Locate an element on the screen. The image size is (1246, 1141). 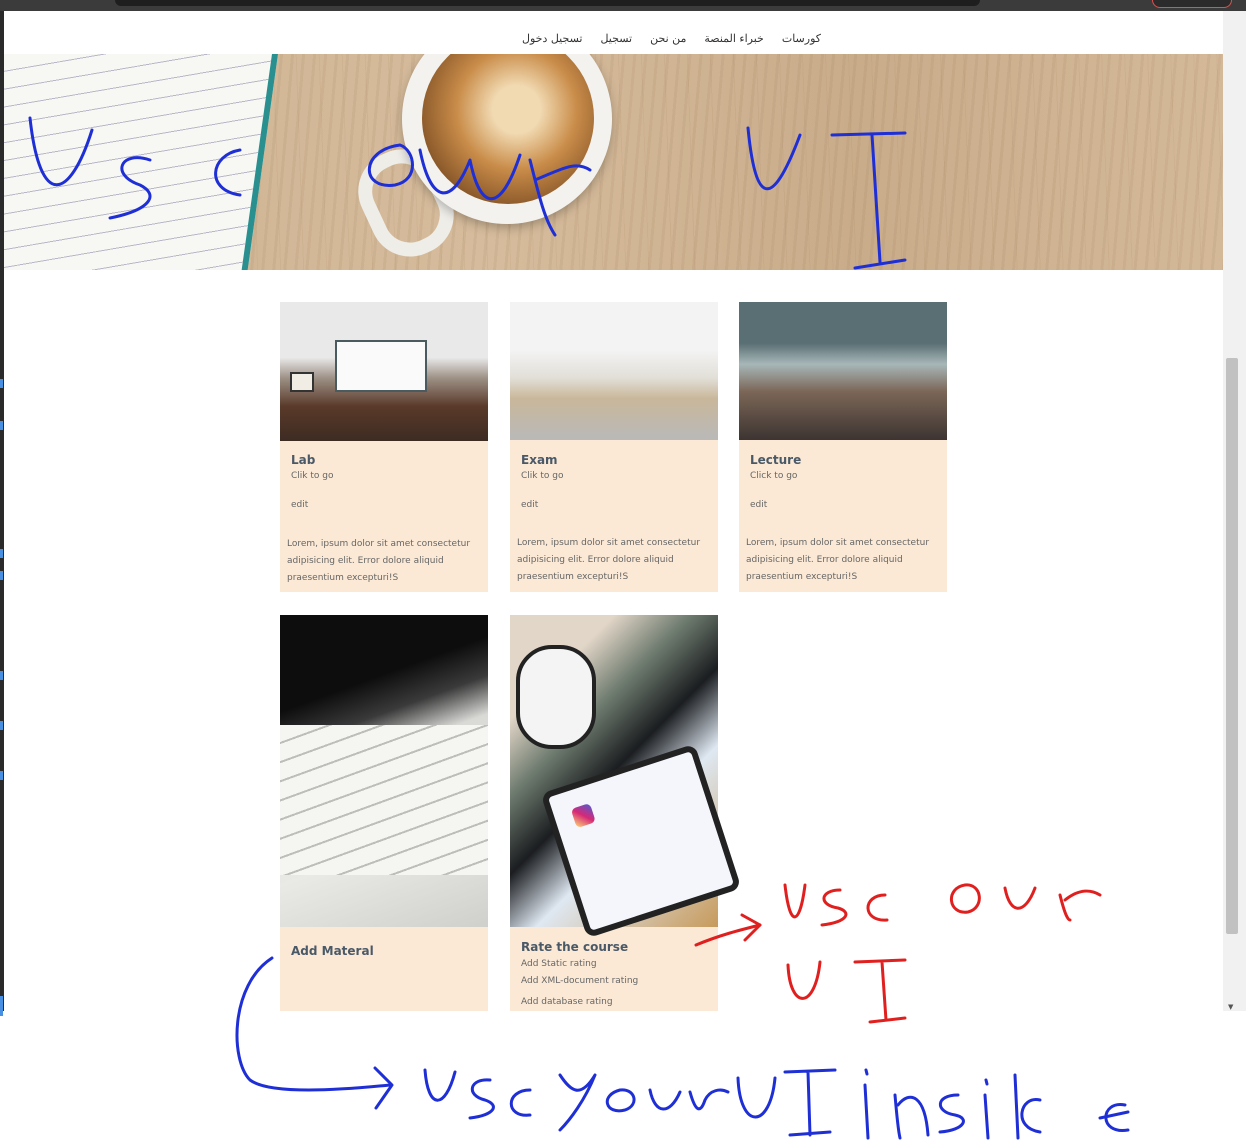
card-title: Lab is located at coordinates (303, 460).